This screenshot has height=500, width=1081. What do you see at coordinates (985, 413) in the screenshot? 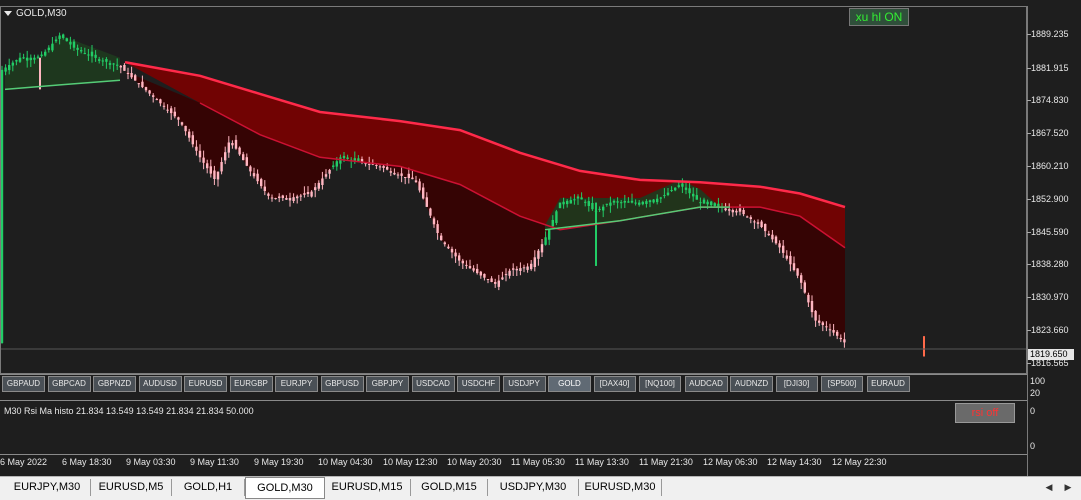
I see `rsi-toggle-button: rsi off` at bounding box center [985, 413].